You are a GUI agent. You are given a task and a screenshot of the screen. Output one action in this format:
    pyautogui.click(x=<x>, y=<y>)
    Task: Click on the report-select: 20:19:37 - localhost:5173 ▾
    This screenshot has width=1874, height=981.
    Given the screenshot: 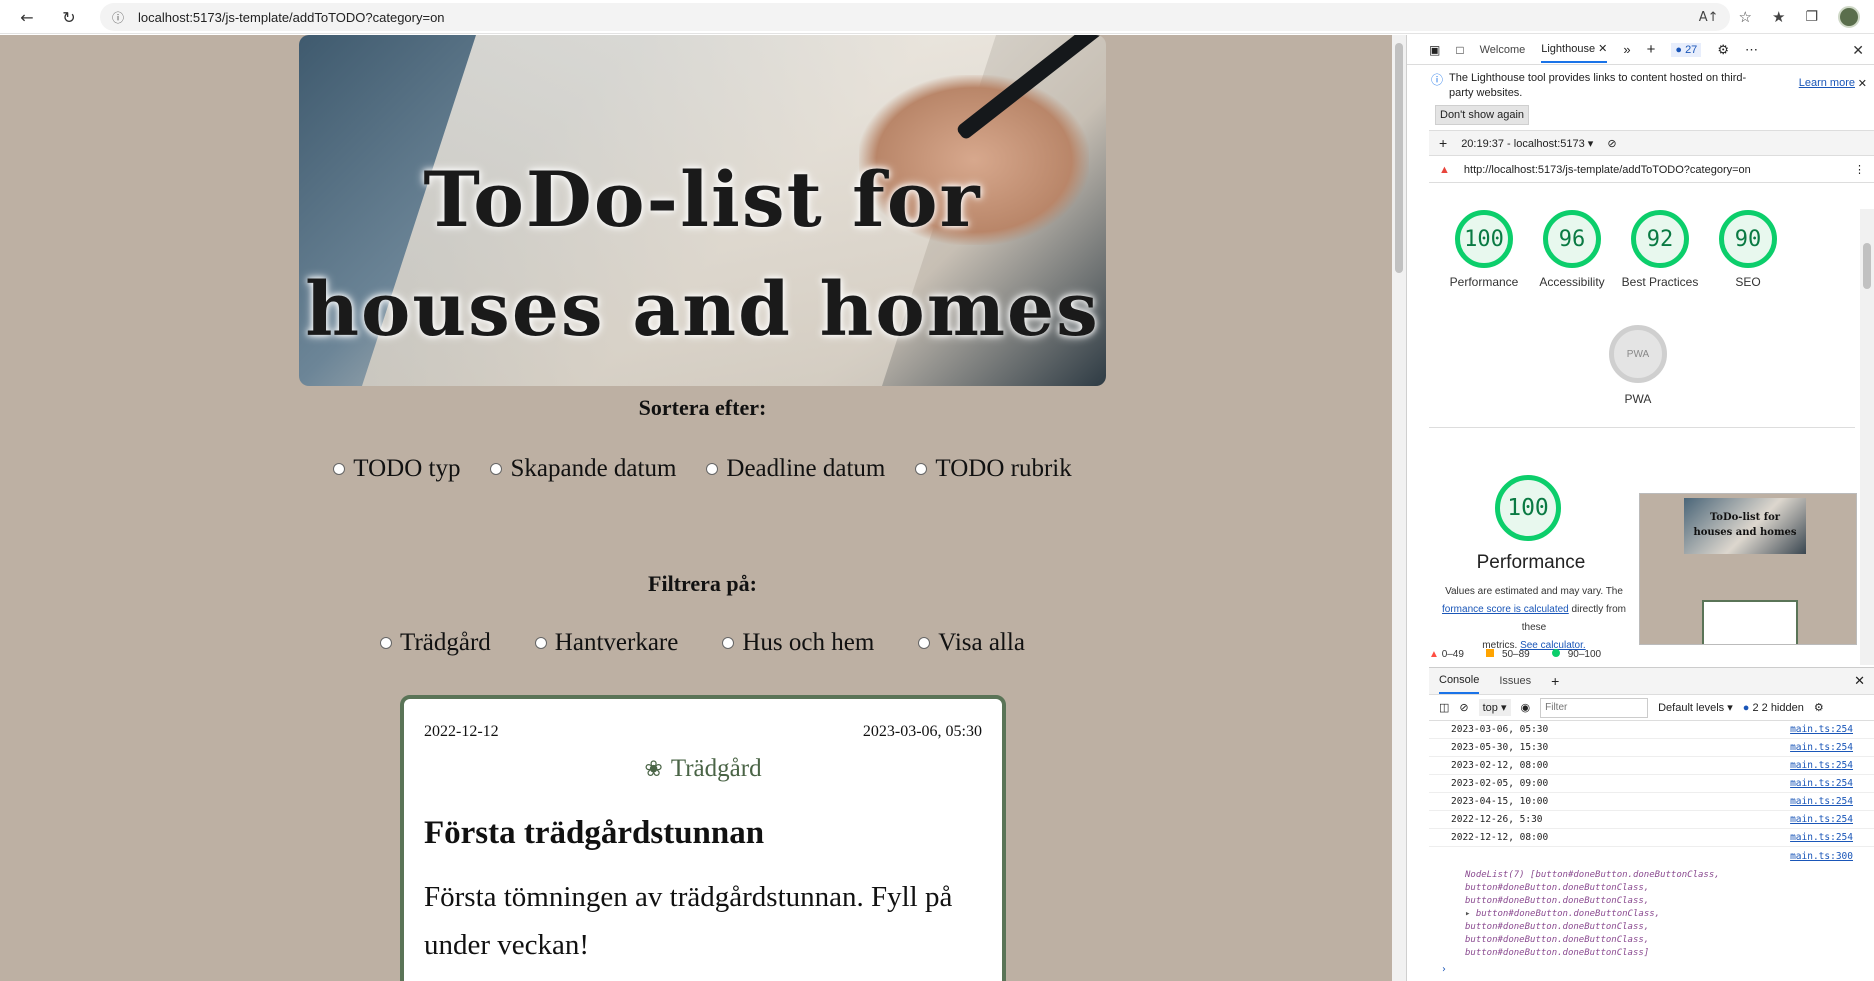 What is the action you would take?
    pyautogui.click(x=1527, y=143)
    